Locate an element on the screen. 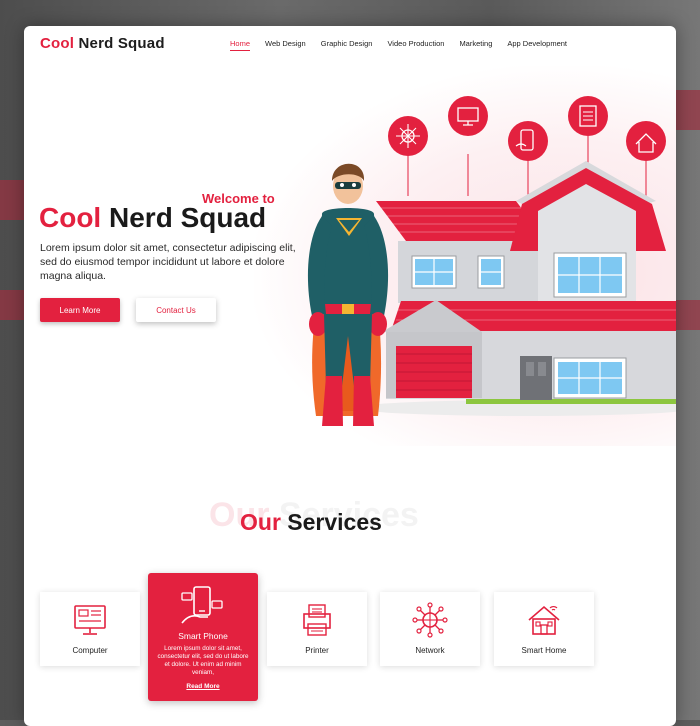  superhero-character is located at coordinates (348, 294).